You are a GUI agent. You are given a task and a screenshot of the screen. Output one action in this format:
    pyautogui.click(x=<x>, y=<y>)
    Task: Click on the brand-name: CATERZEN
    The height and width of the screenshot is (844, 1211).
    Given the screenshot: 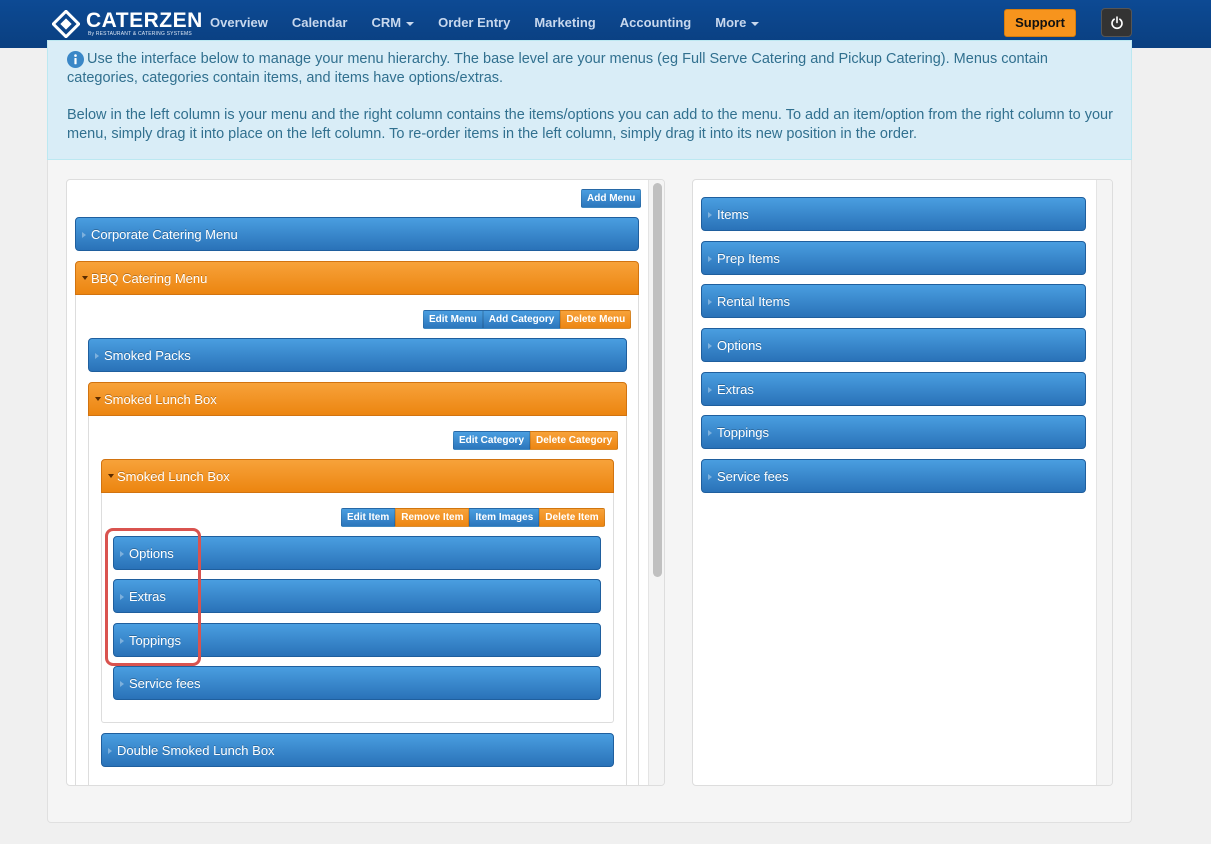 What is the action you would take?
    pyautogui.click(x=144, y=20)
    